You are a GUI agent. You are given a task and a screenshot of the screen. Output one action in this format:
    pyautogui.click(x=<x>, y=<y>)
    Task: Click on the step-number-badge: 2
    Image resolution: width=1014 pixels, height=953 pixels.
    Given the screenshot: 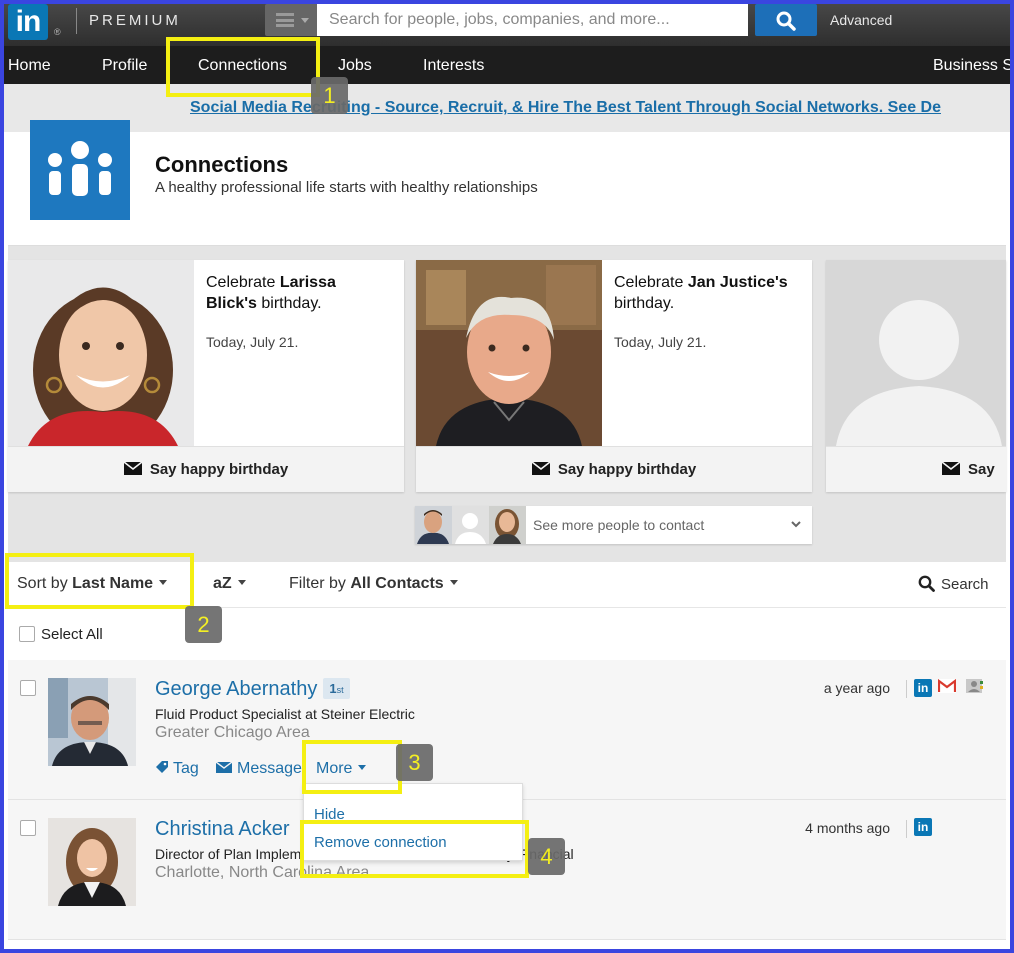 What is the action you would take?
    pyautogui.click(x=203, y=624)
    